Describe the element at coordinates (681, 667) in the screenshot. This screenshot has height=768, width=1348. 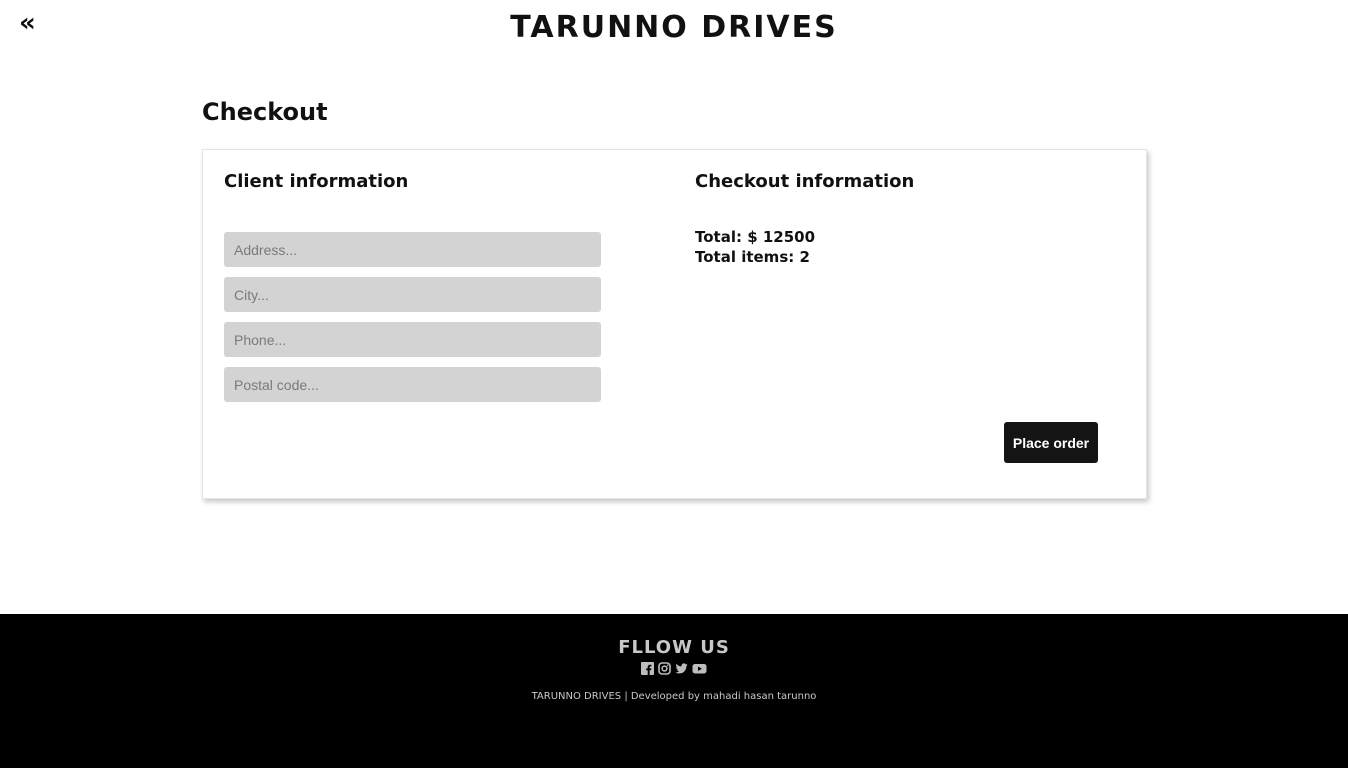
I see `twitter-icon` at that location.